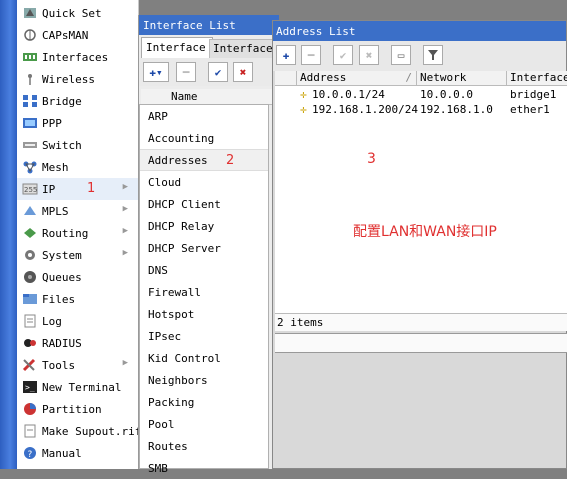 This screenshot has width=567, height=479. Describe the element at coordinates (204, 270) in the screenshot. I see `submenu-item-dns: DNS` at that location.